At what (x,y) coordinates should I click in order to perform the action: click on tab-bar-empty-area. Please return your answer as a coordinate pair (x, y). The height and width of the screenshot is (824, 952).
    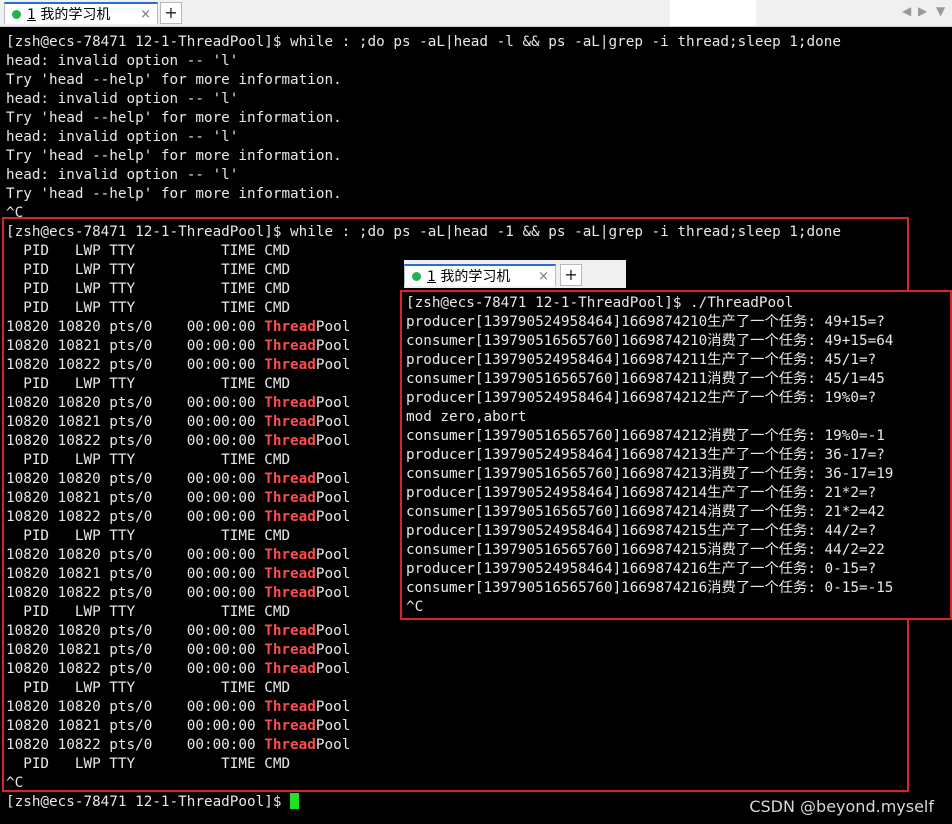
    Looking at the image, I should click on (713, 13).